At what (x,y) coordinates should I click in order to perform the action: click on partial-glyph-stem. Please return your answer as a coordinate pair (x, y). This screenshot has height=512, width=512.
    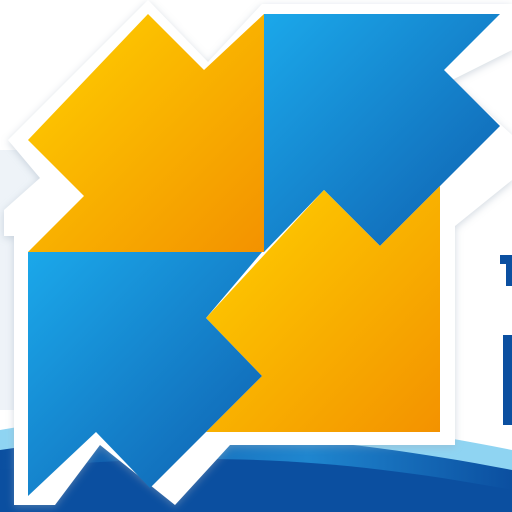
    Looking at the image, I should click on (509, 275).